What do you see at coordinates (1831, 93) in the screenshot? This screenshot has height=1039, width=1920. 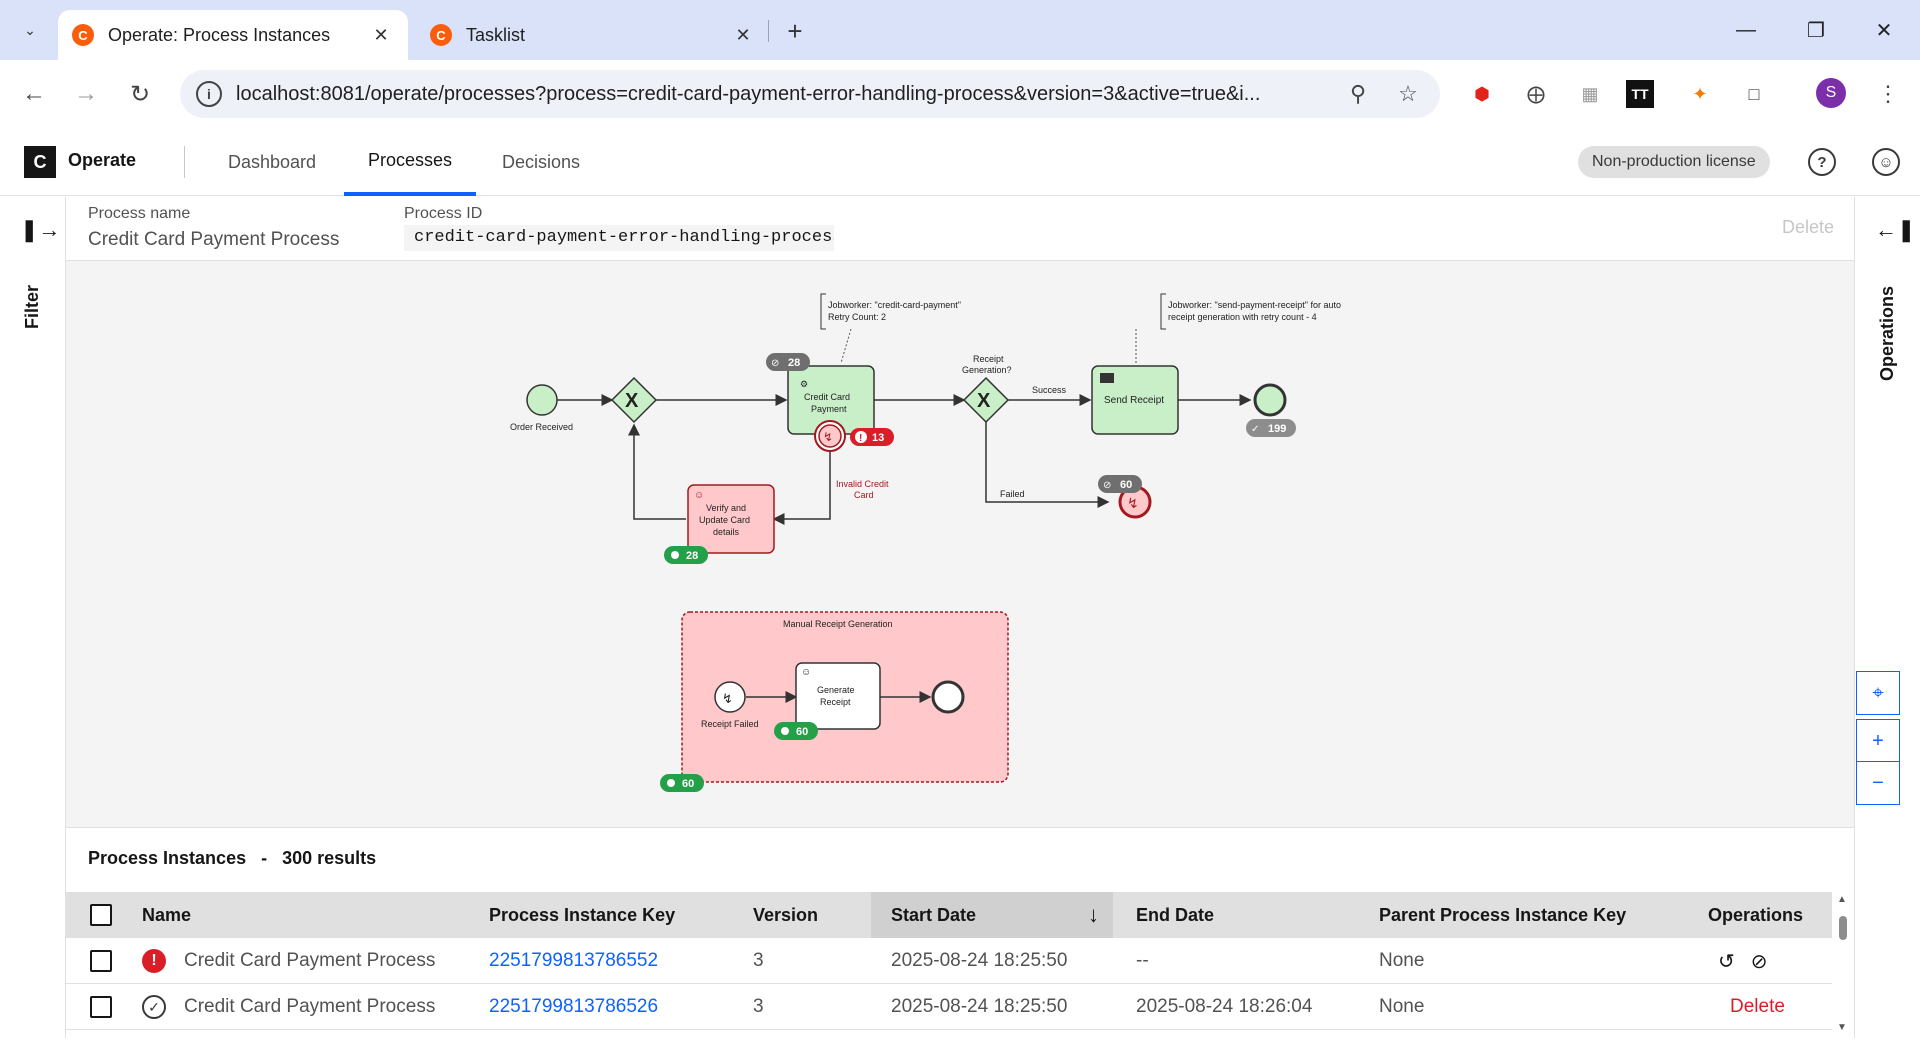 I see `profile-avatar: S` at bounding box center [1831, 93].